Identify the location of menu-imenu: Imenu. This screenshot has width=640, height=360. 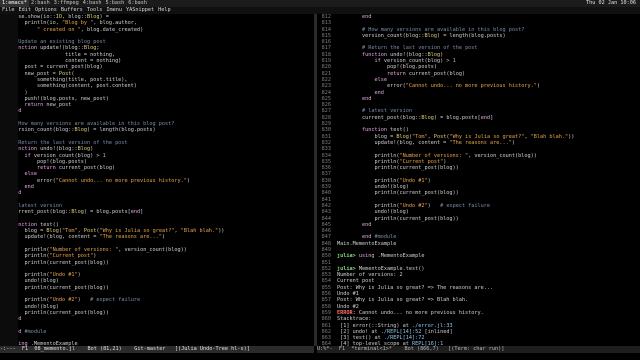
(114, 10).